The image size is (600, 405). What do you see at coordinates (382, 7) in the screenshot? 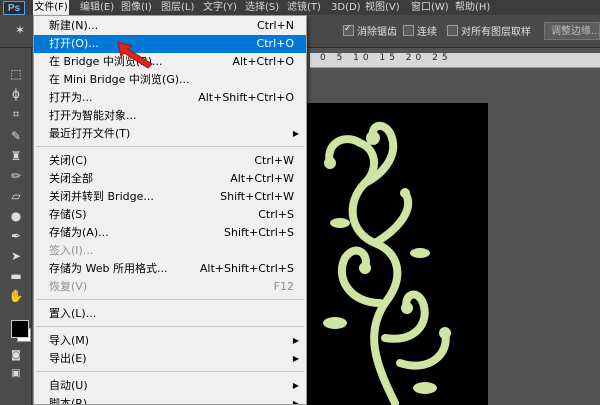
I see `menu-view: 视图(V)` at bounding box center [382, 7].